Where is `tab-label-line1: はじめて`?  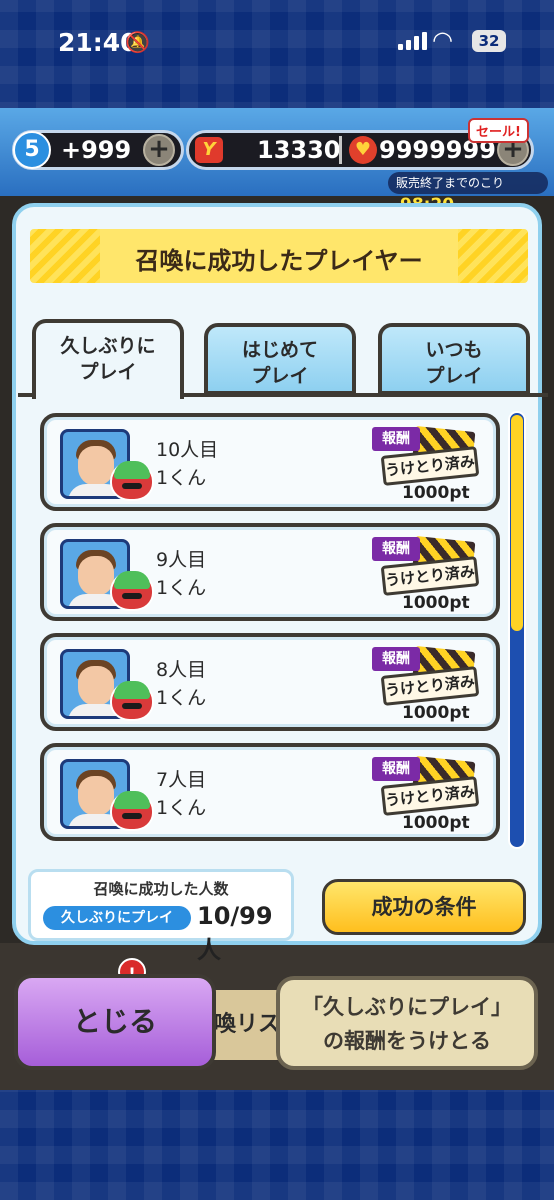
tab-label-line1: はじめて is located at coordinates (279, 350).